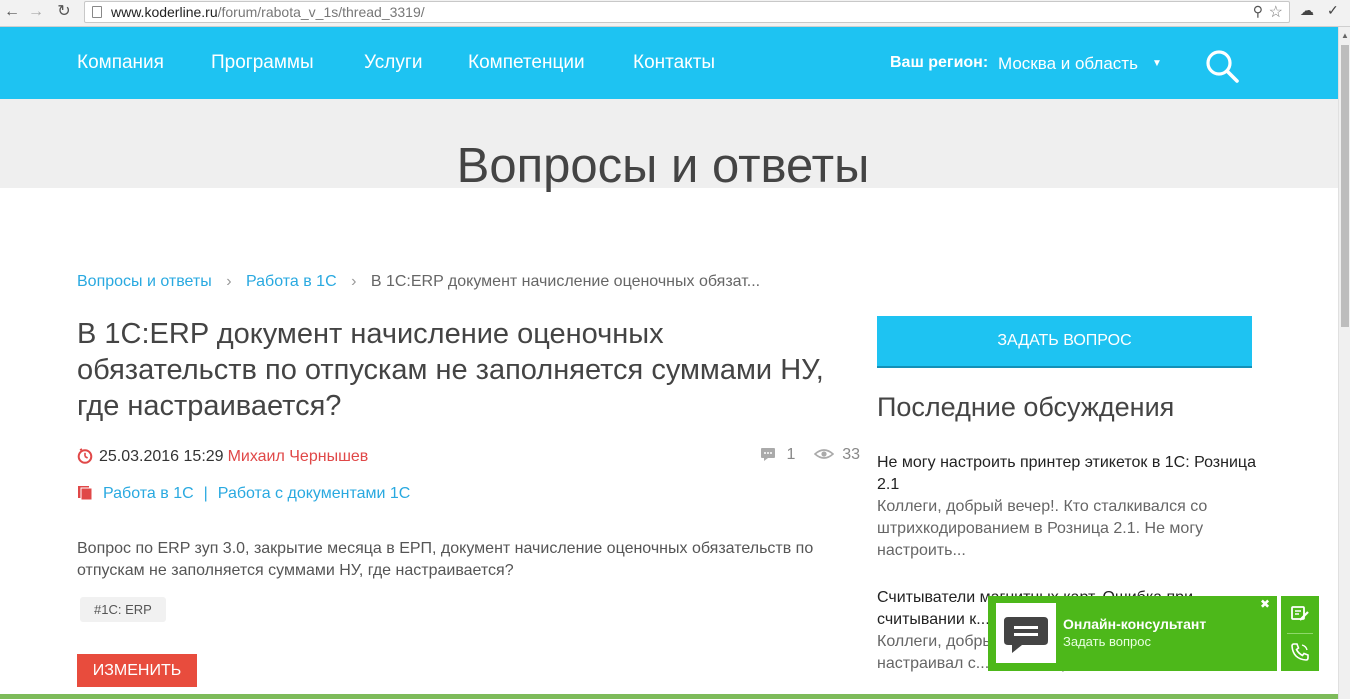 The width and height of the screenshot is (1350, 699). I want to click on clock-icon, so click(85, 456).